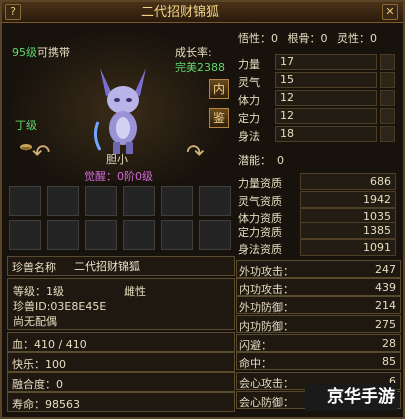 The width and height of the screenshot is (405, 419). What do you see at coordinates (37, 384) in the screenshot?
I see `fusion-value: 融合度：0` at bounding box center [37, 384].